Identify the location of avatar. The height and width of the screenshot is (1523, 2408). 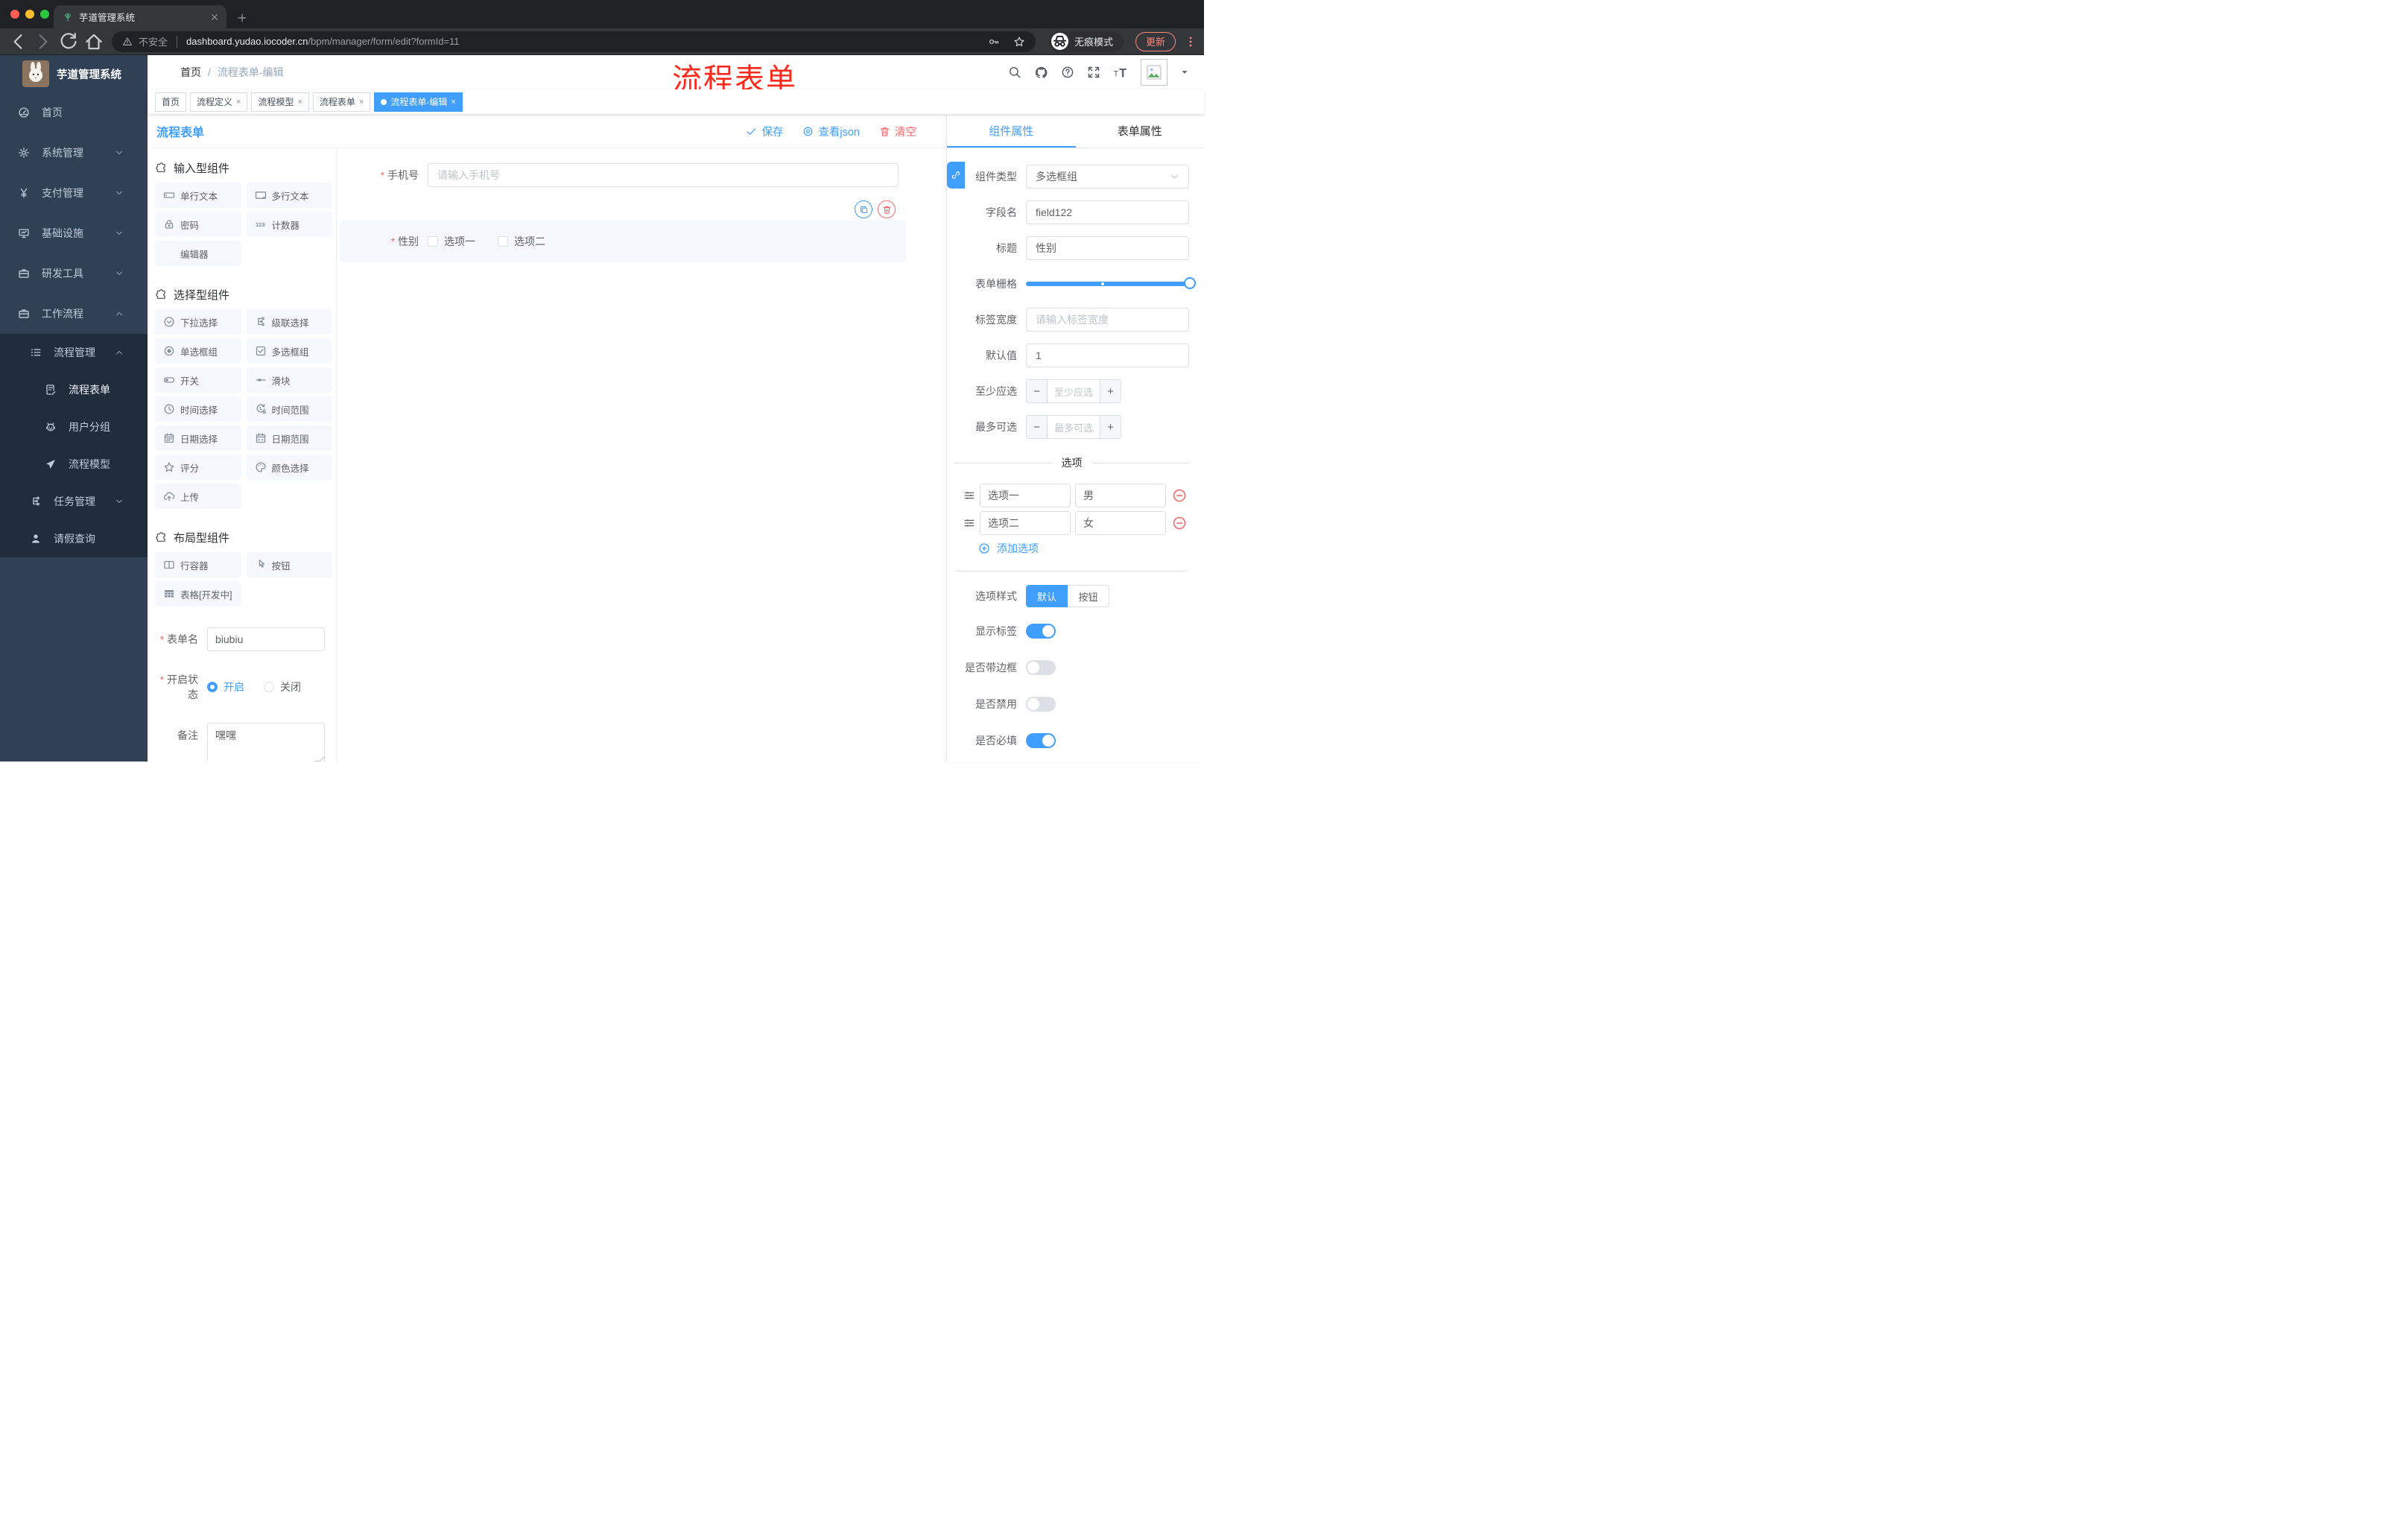
(1154, 72).